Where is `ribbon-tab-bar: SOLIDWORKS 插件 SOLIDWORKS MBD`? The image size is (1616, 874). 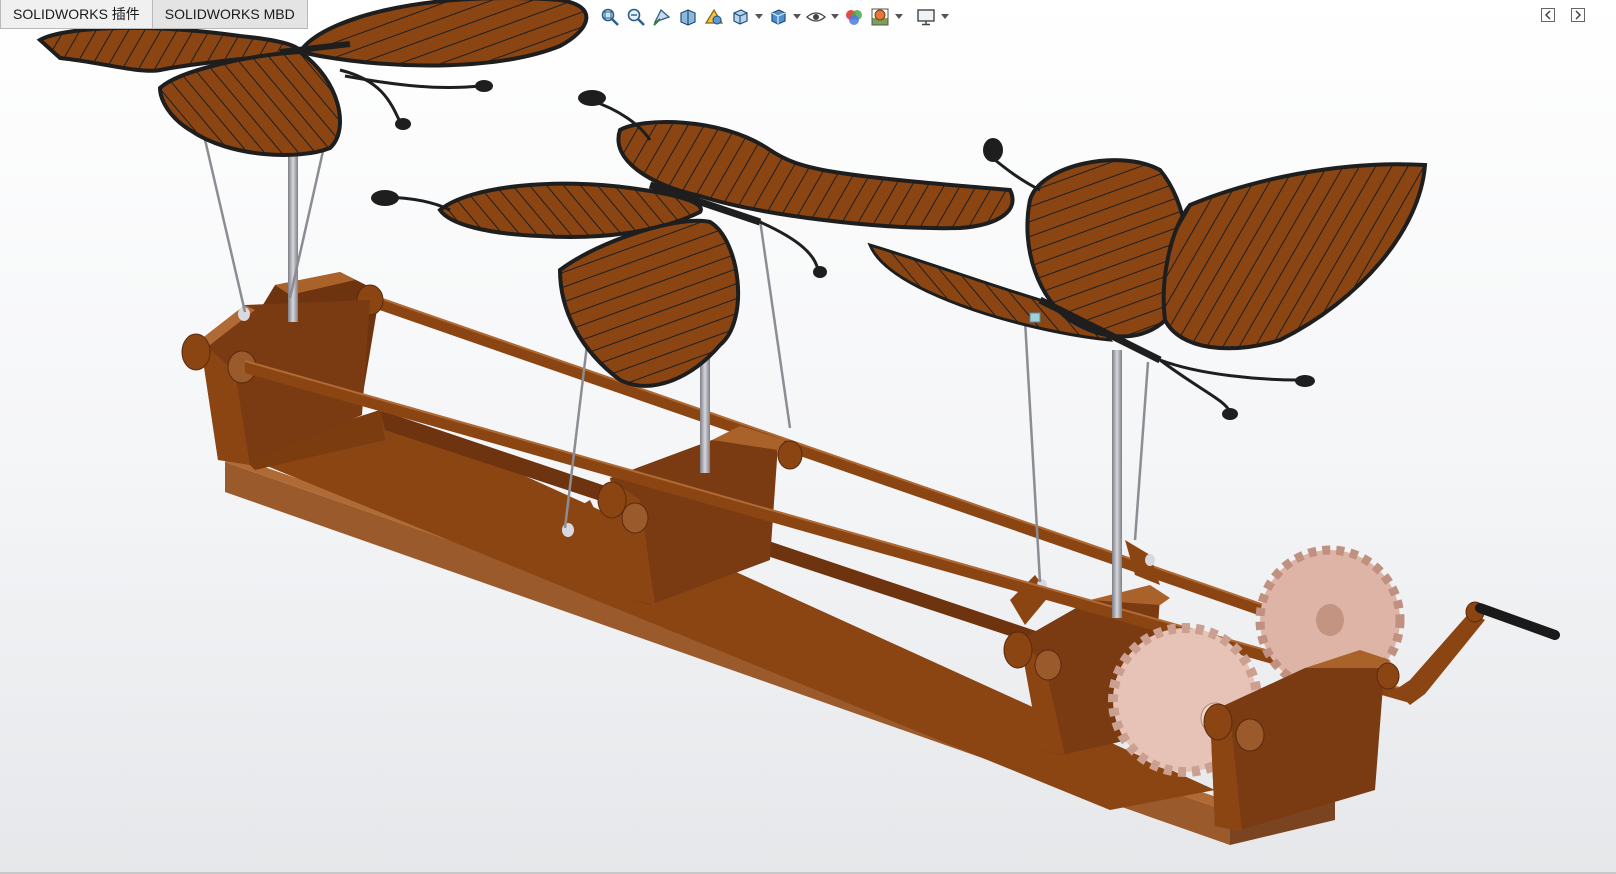
ribbon-tab-bar: SOLIDWORKS 插件 SOLIDWORKS MBD is located at coordinates (154, 15).